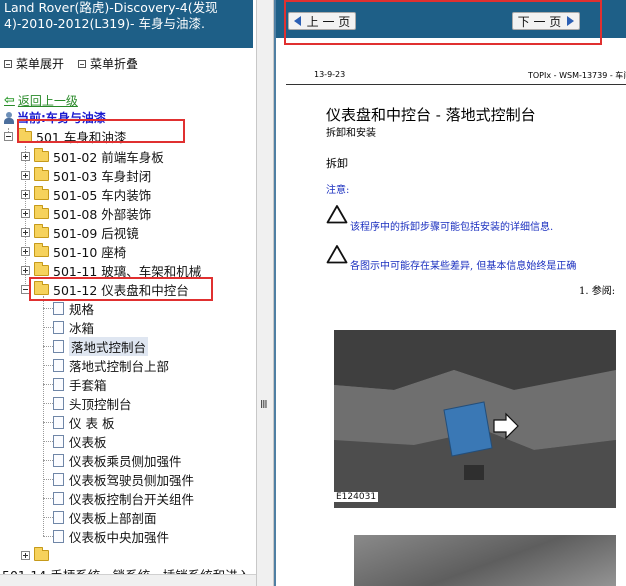 This screenshot has width=626, height=586. What do you see at coordinates (351, 133) in the screenshot?
I see `doc-subtitle: 拆卸和安装` at bounding box center [351, 133].